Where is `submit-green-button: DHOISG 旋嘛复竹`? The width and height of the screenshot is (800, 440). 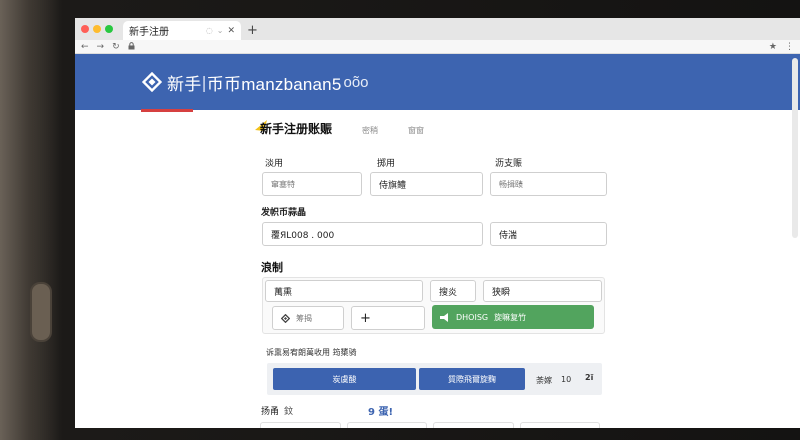 submit-green-button: DHOISG 旋嘛复竹 is located at coordinates (513, 317).